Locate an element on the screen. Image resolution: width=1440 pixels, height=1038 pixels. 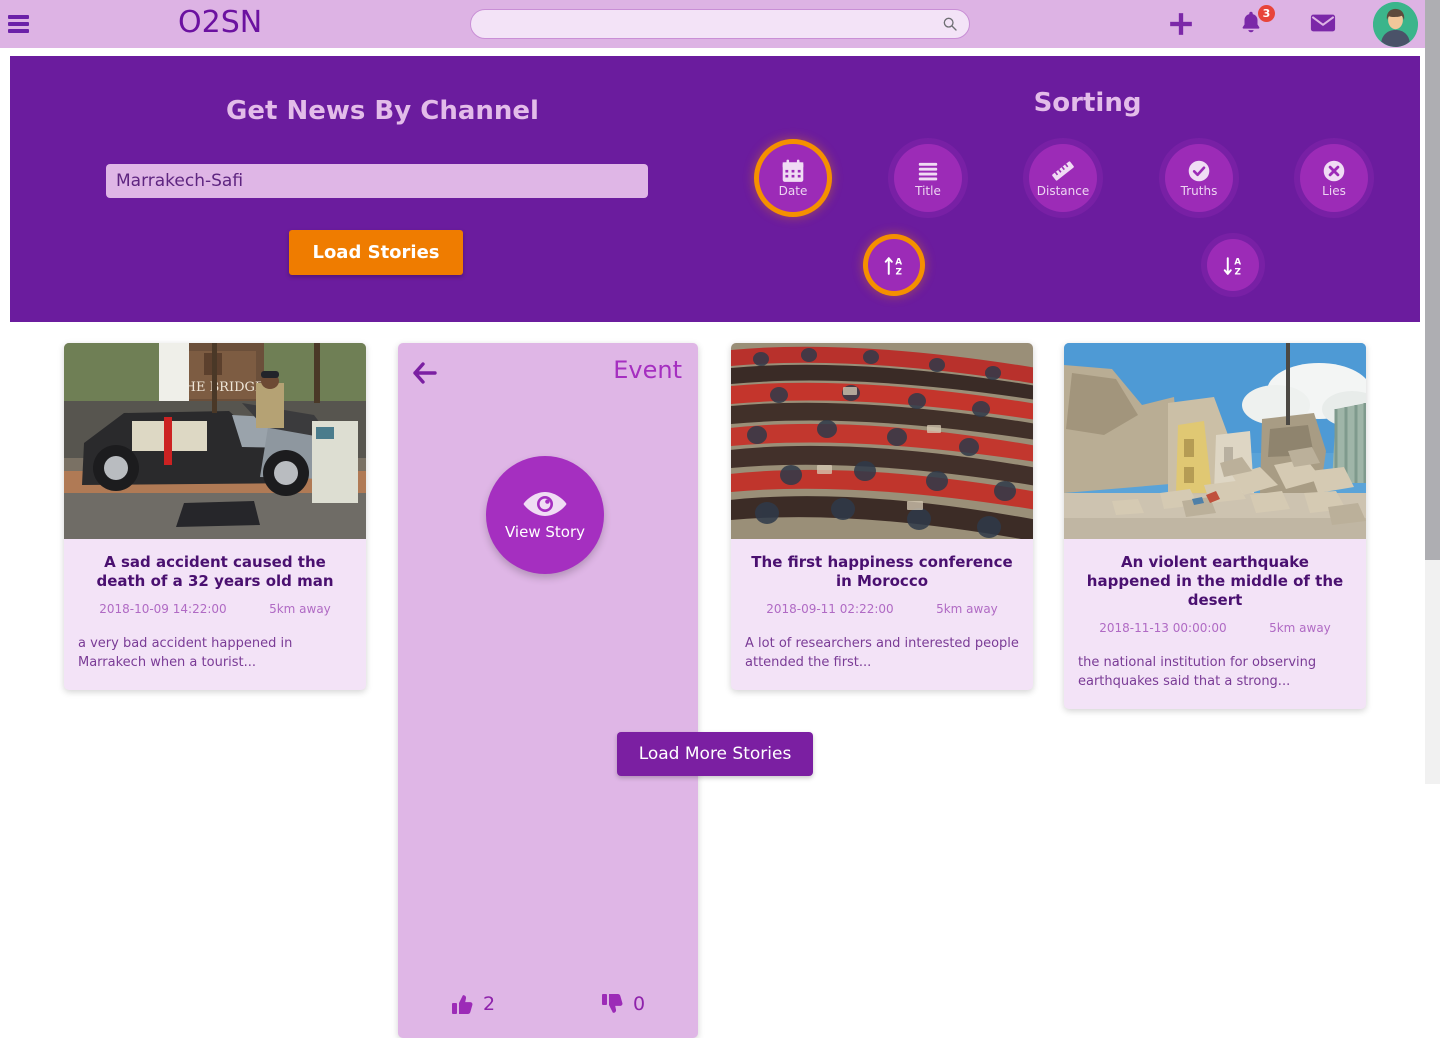
thumbs-up-icon is located at coordinates (462, 1004).